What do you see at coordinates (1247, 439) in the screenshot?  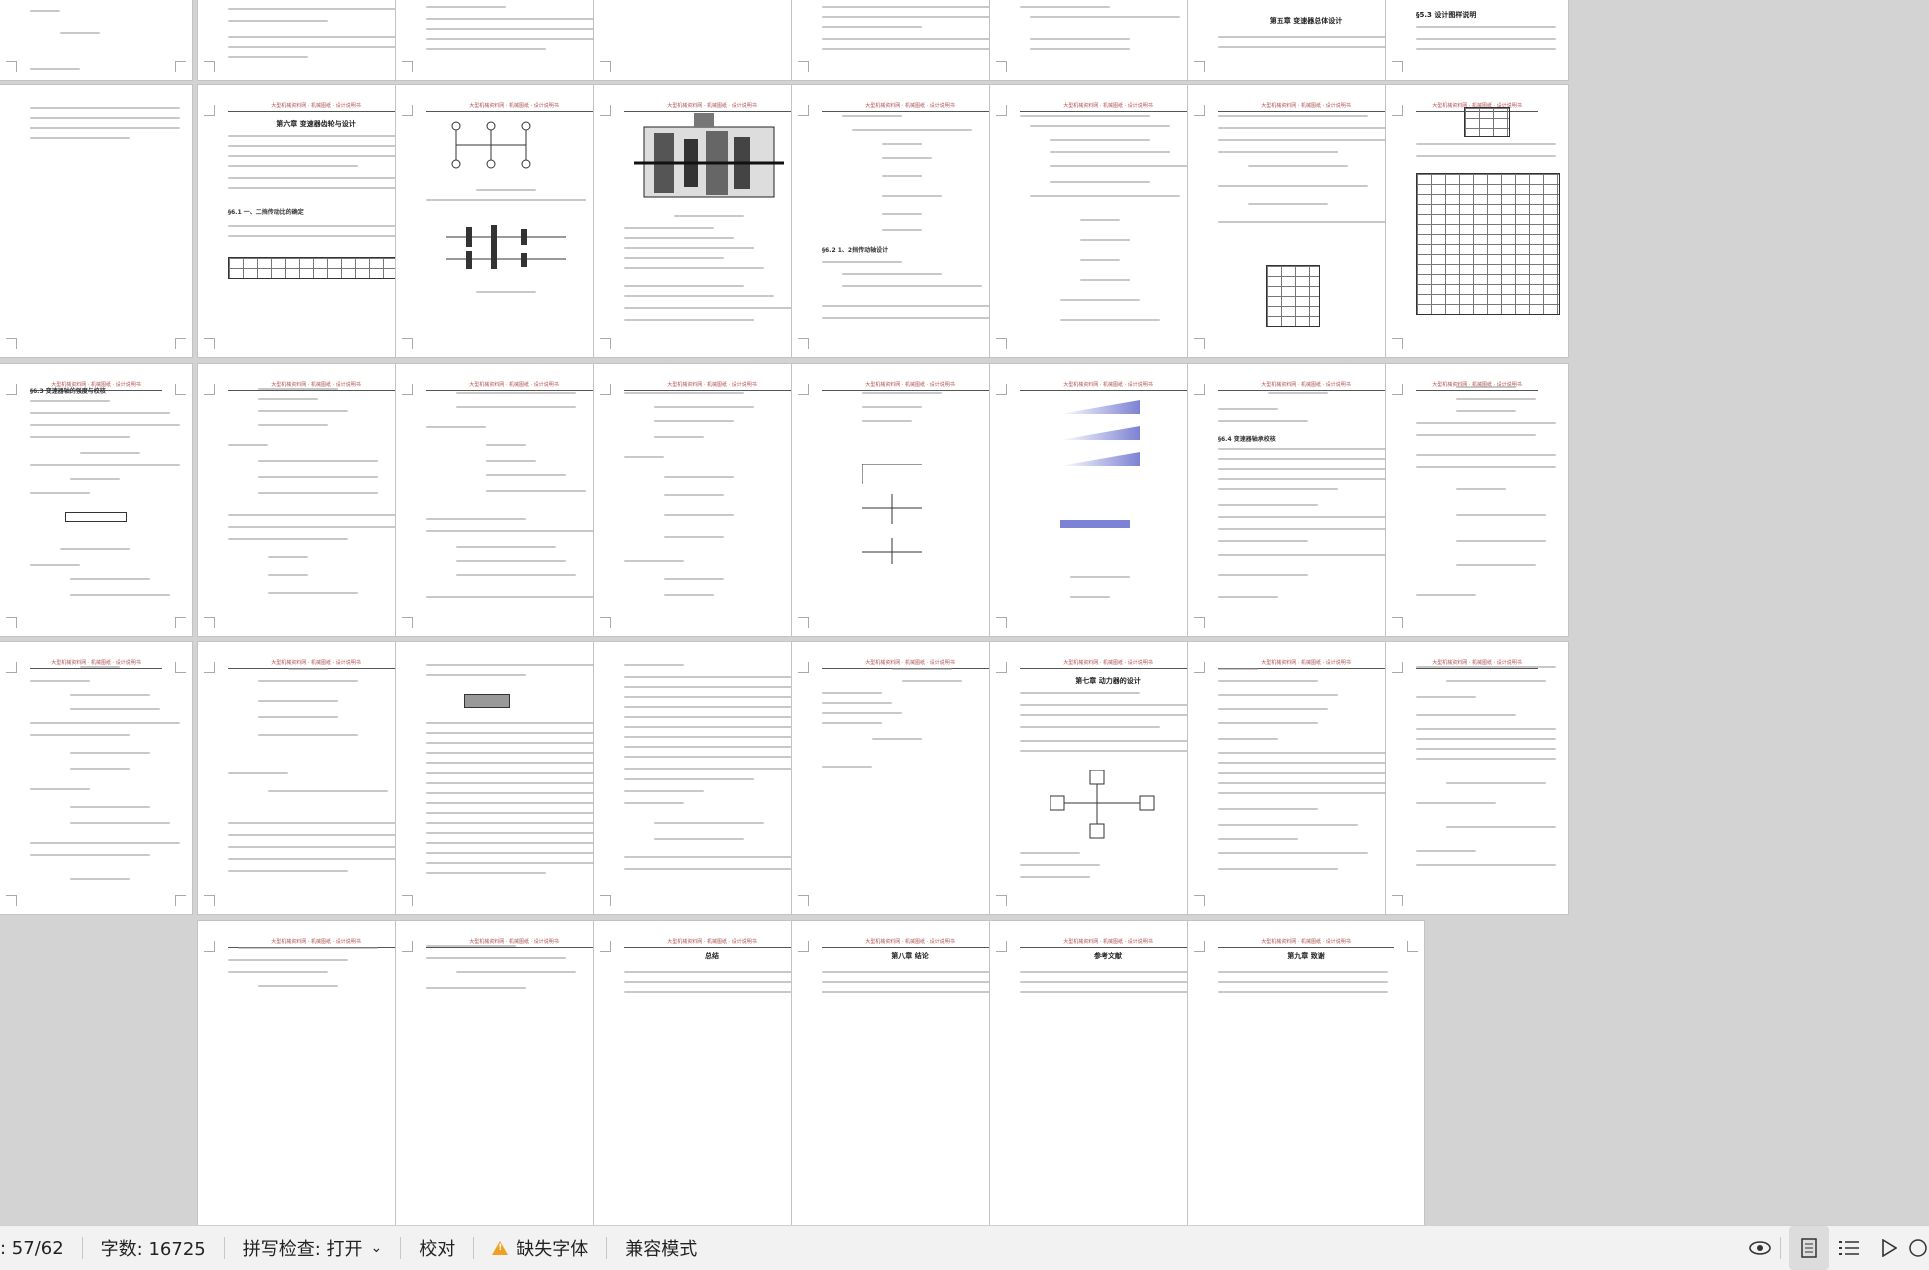 I see `section-heading: §6.4 变速器轴承校核` at bounding box center [1247, 439].